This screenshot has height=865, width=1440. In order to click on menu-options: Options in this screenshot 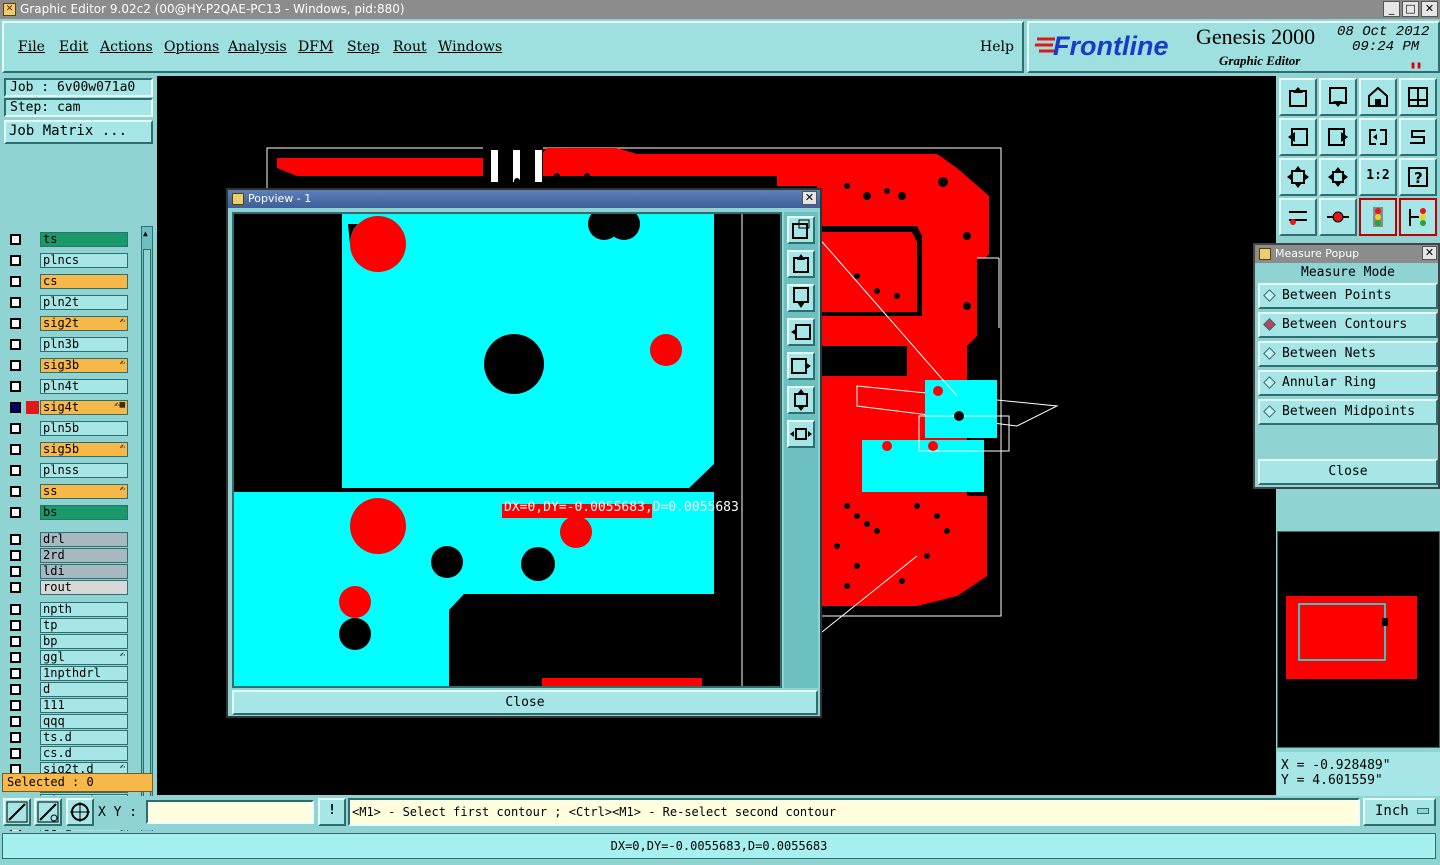, I will do `click(191, 47)`.